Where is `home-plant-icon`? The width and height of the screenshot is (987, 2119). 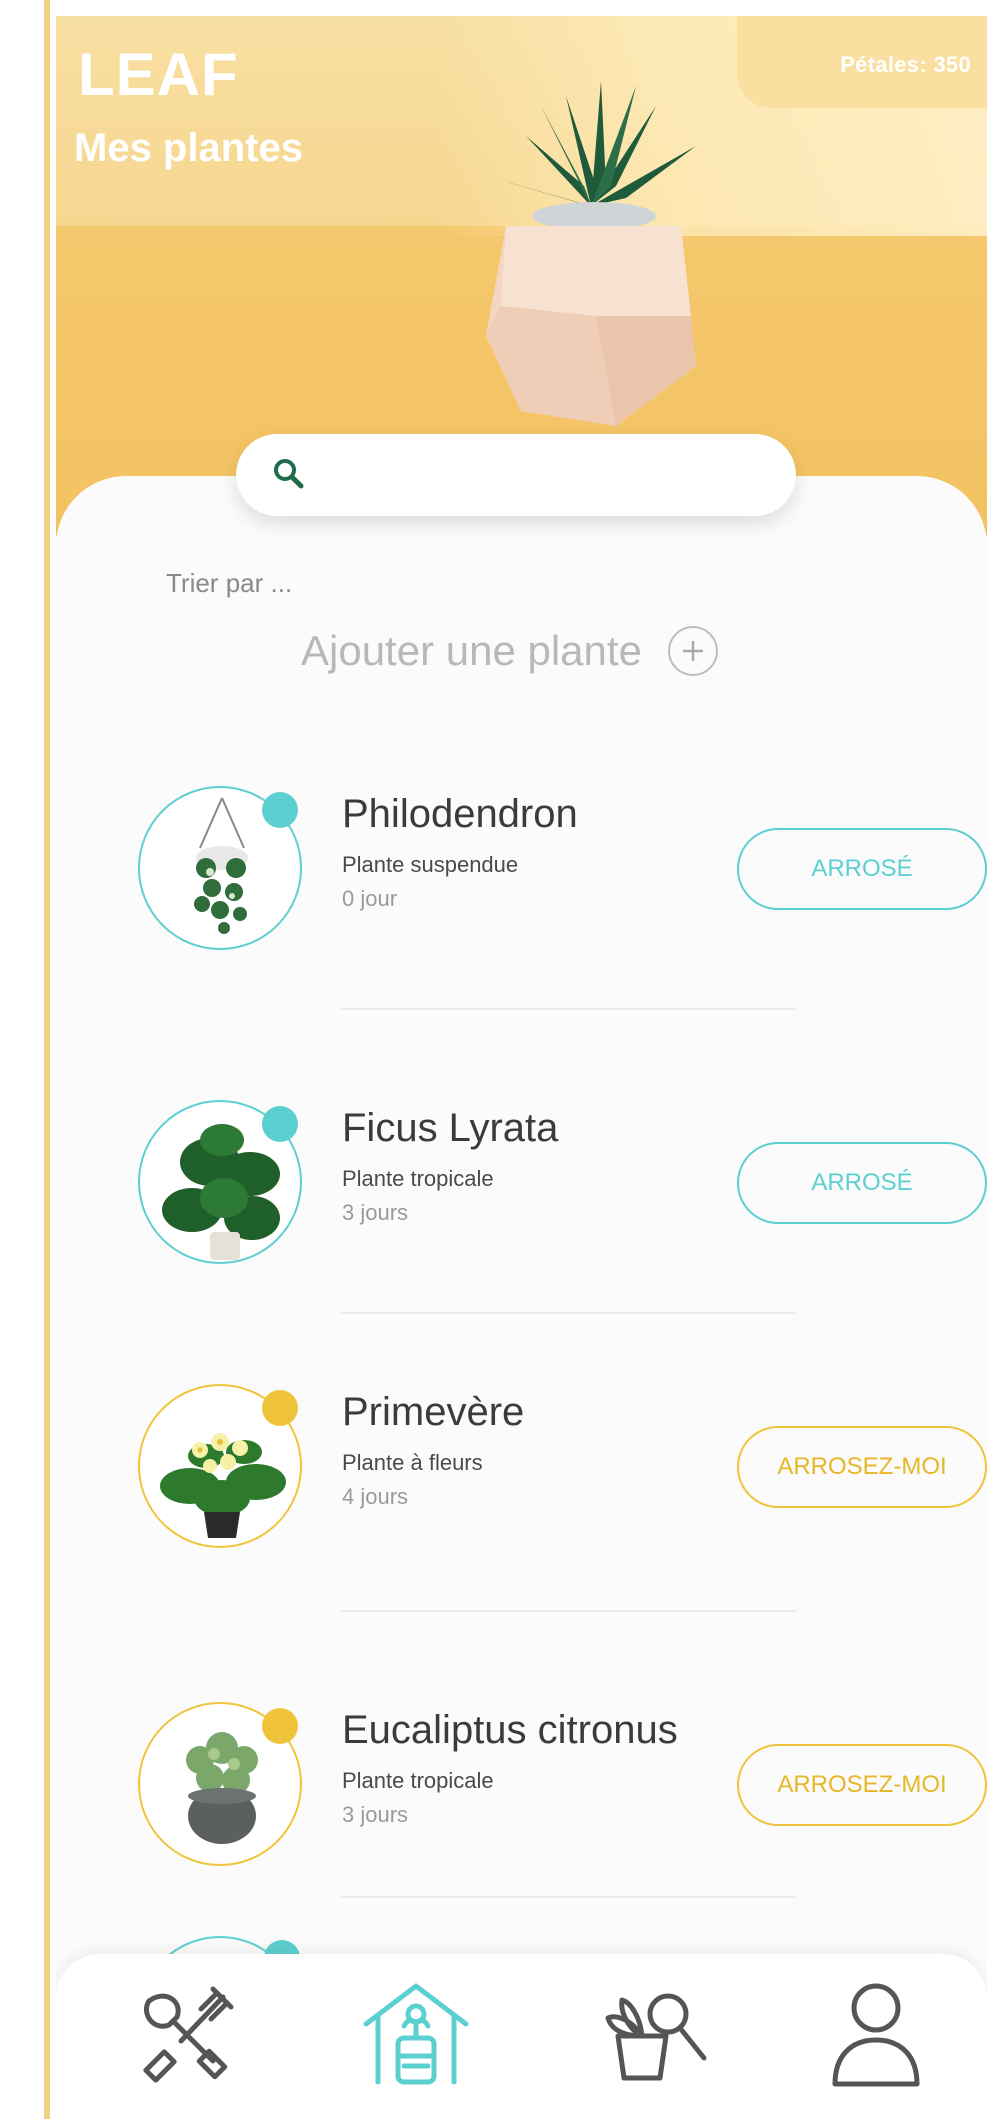
home-plant-icon is located at coordinates (416, 2034).